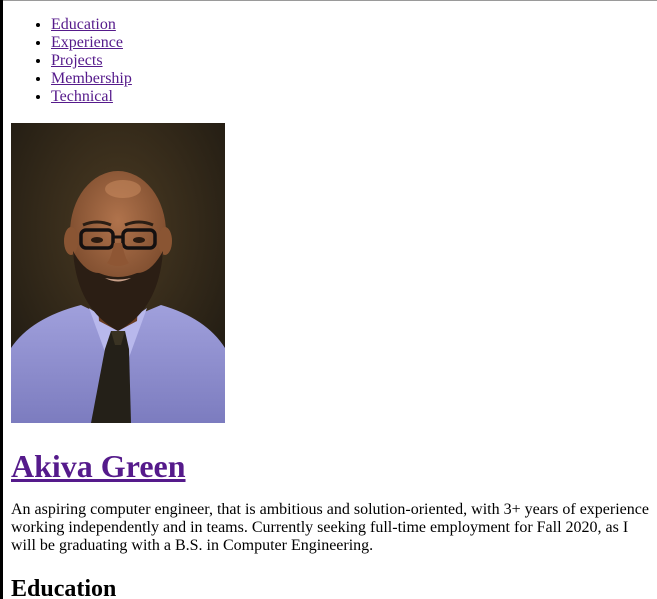 This screenshot has width=657, height=599. What do you see at coordinates (331, 466) in the screenshot?
I see `person-name-heading: Akiva Green` at bounding box center [331, 466].